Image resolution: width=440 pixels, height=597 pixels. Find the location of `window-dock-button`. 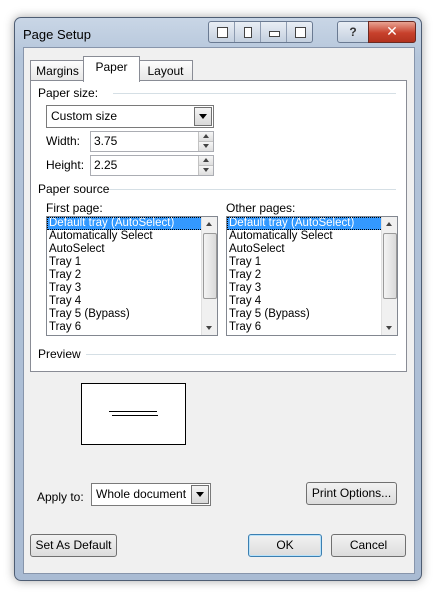

window-dock-button is located at coordinates (248, 32).